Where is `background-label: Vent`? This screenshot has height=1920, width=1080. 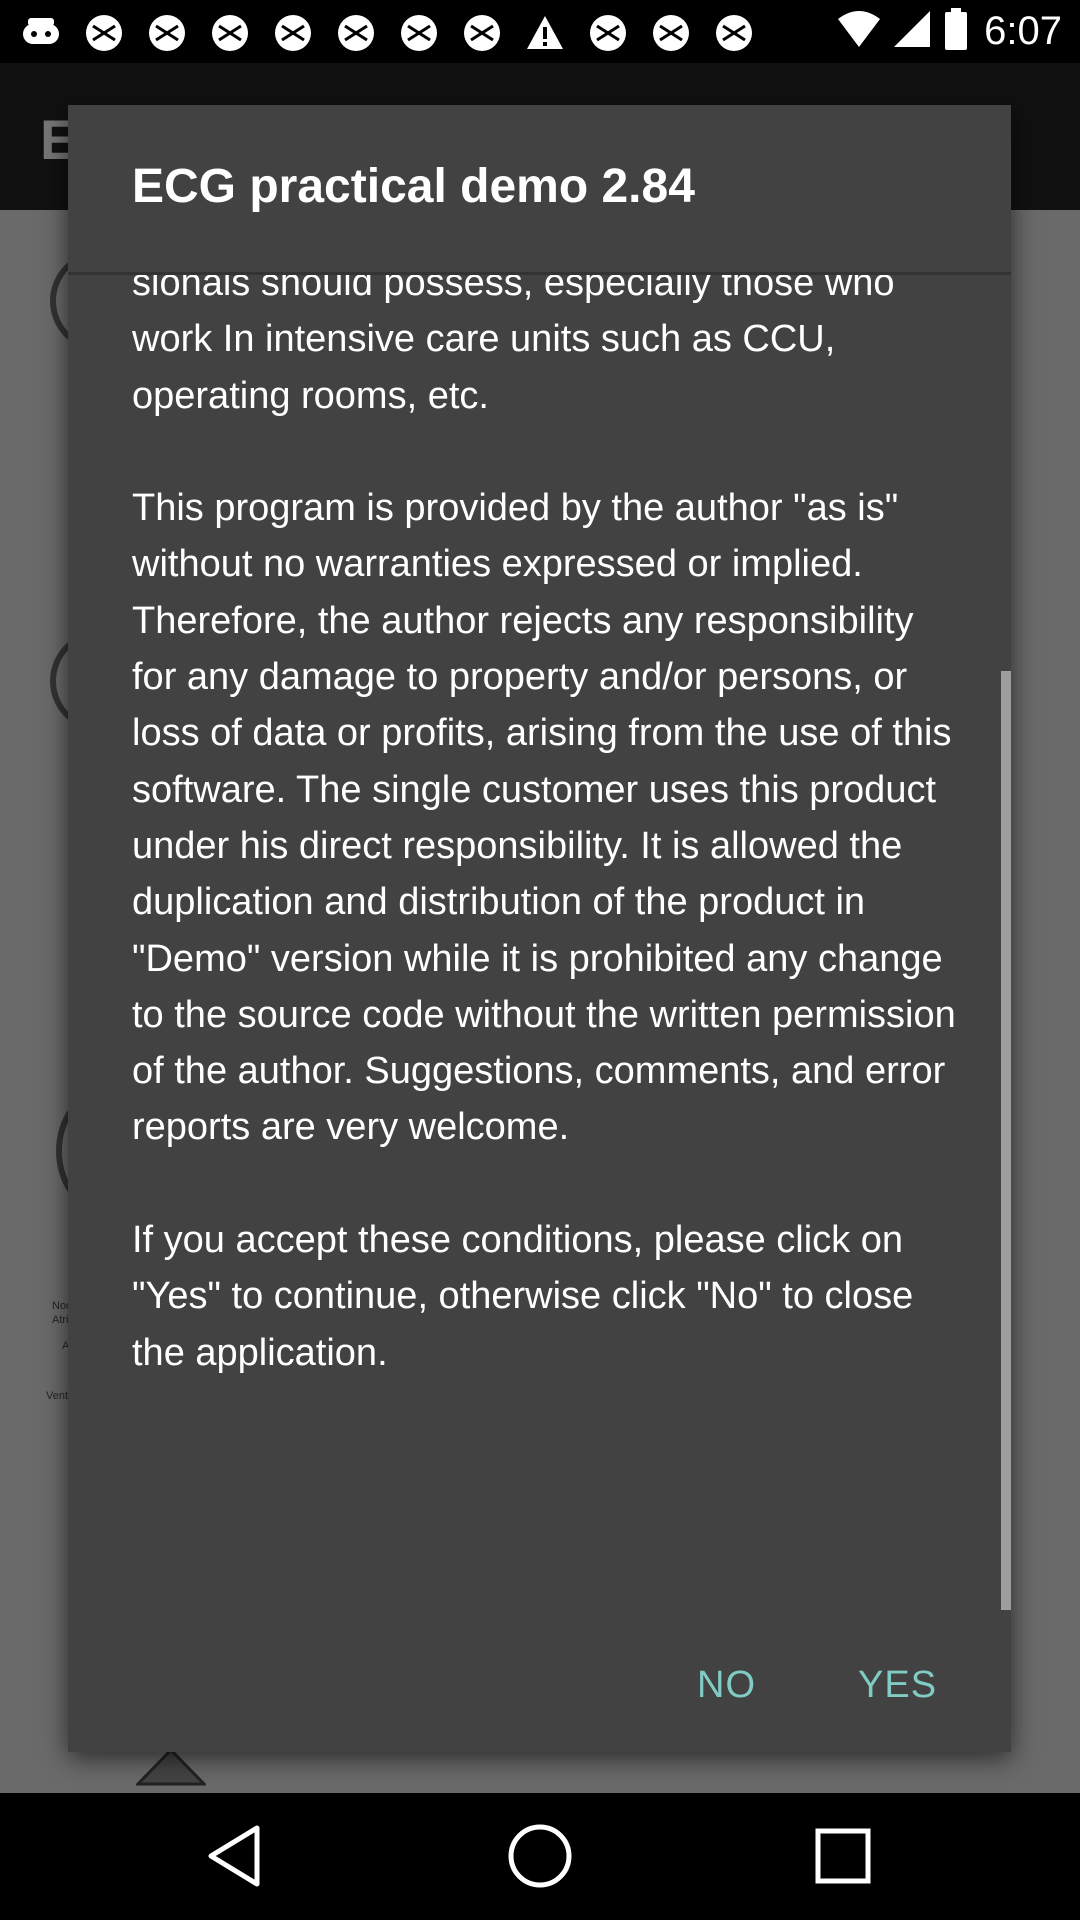
background-label: Vent is located at coordinates (57, 1396).